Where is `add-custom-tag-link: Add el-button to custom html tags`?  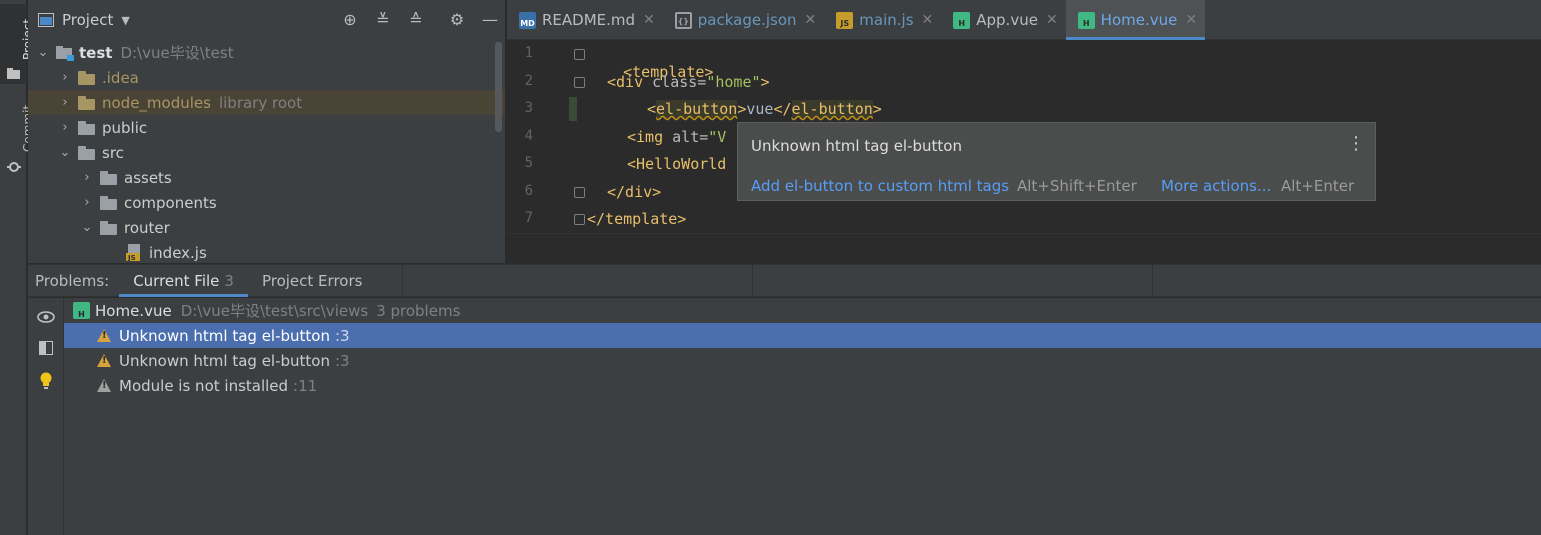
add-custom-tag-link: Add el-button to custom html tags is located at coordinates (880, 186).